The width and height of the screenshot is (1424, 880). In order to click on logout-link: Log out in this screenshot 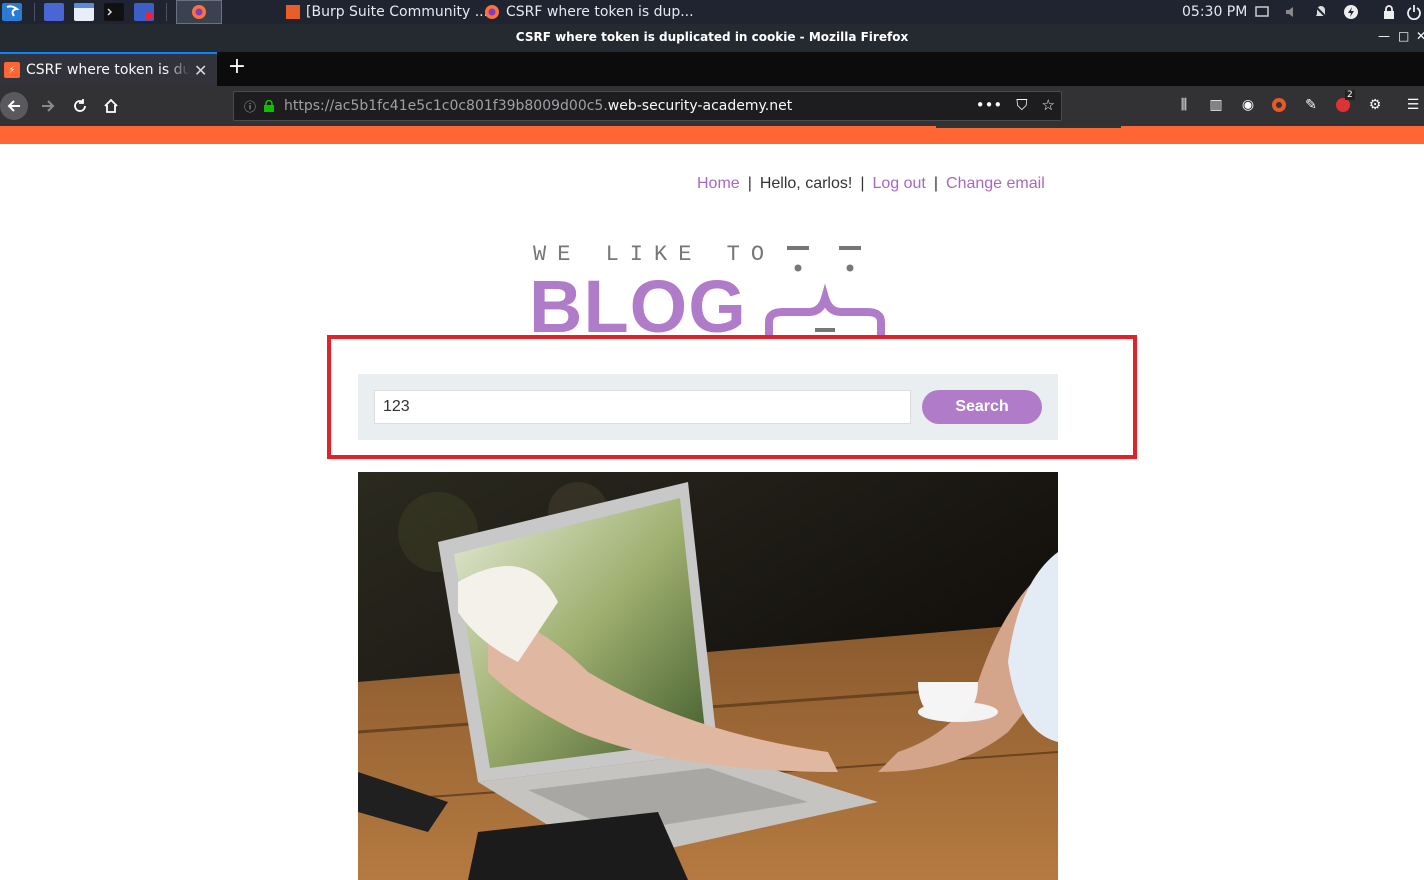, I will do `click(898, 183)`.